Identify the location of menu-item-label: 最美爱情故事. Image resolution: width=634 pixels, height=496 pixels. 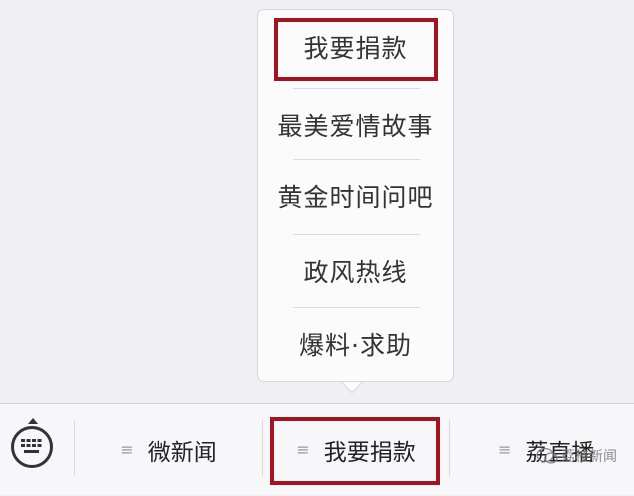
(355, 126).